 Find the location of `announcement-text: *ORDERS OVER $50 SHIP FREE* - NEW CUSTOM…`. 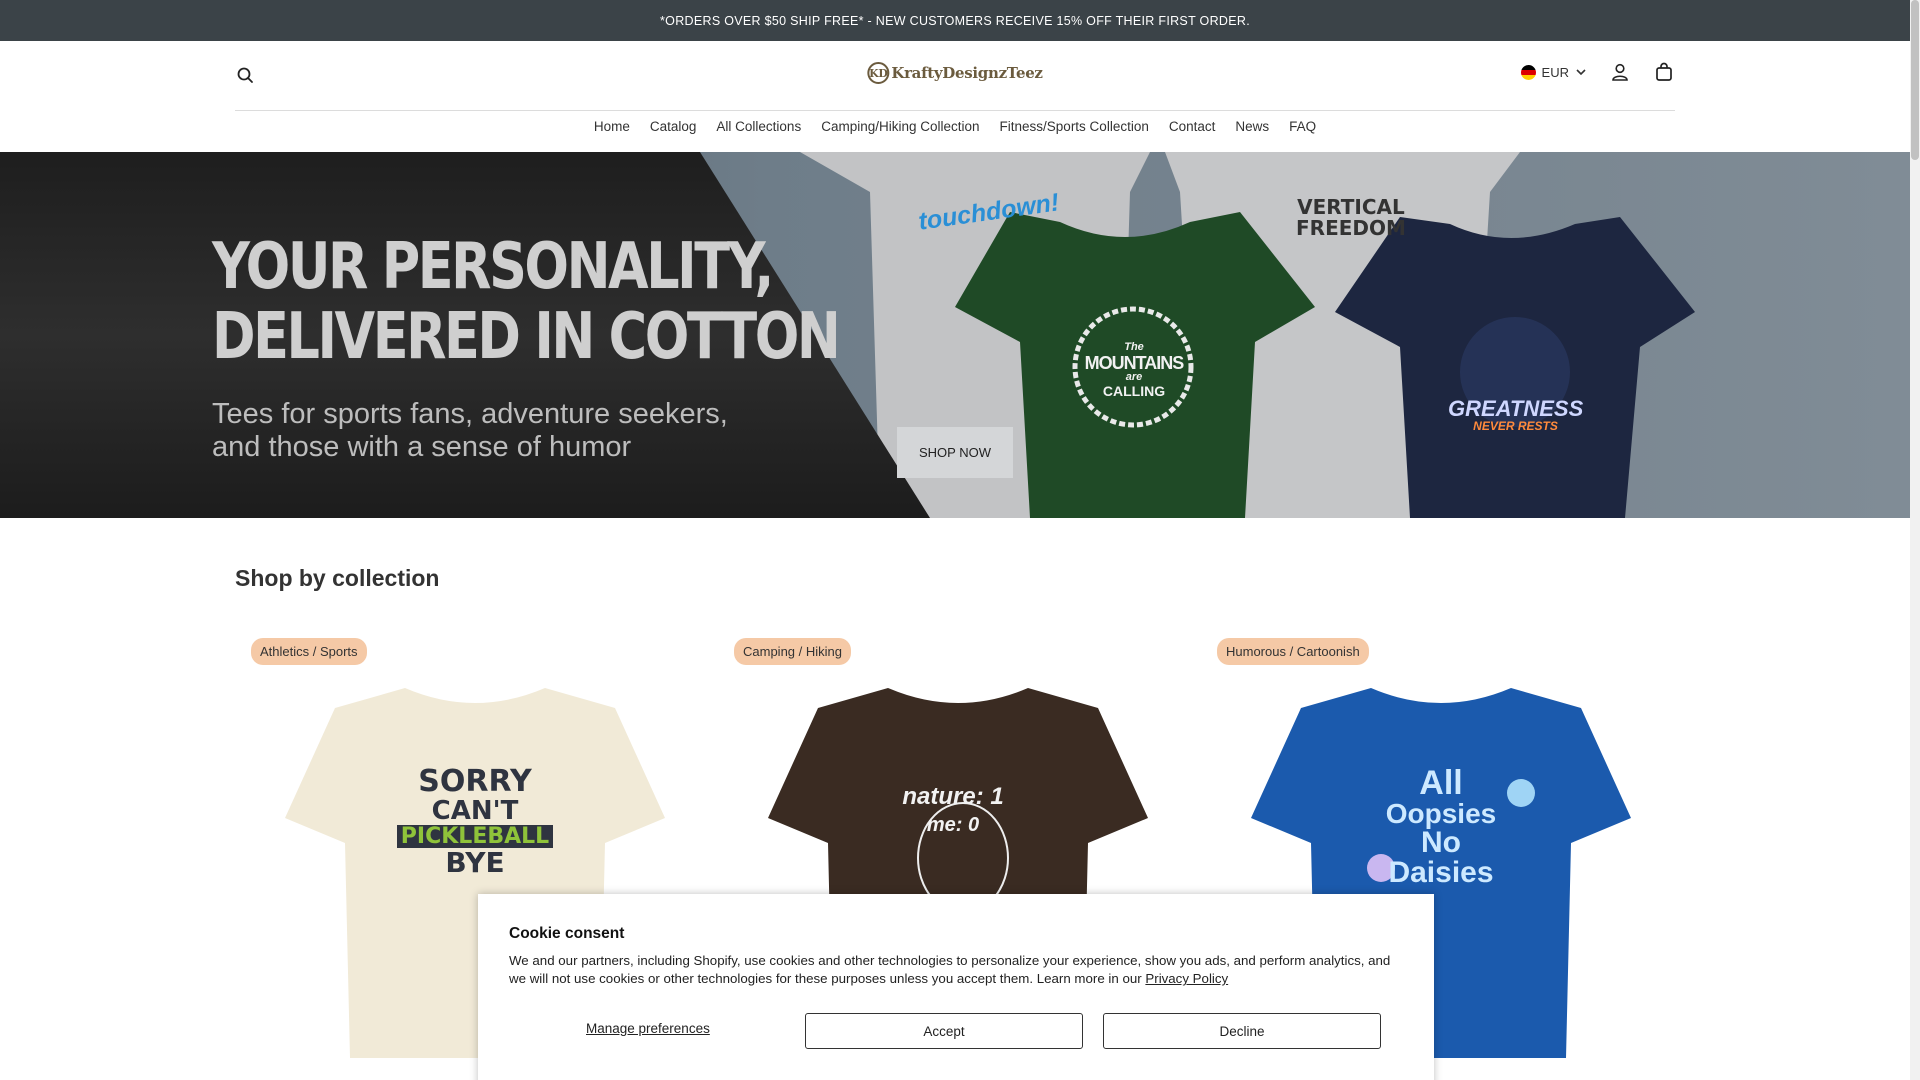

announcement-text: *ORDERS OVER $50 SHIP FREE* - NEW CUSTOM… is located at coordinates (955, 20).